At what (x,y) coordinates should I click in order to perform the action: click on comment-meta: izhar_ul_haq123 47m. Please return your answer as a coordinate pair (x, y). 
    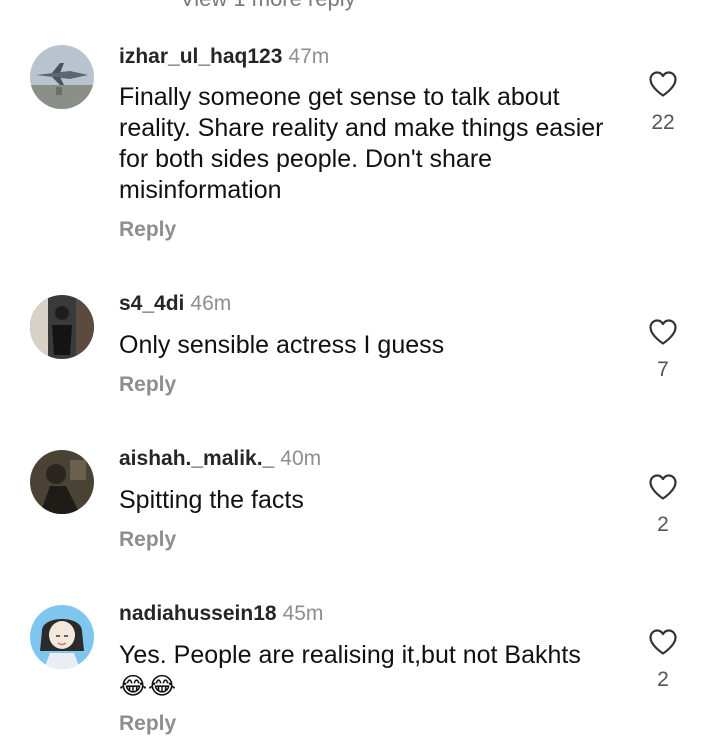
    Looking at the image, I should click on (224, 57).